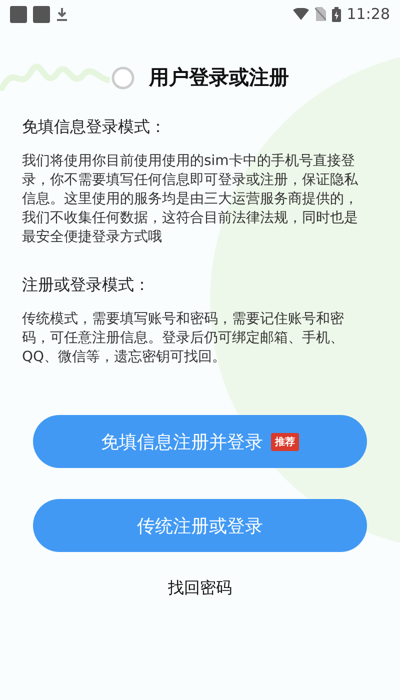 Image resolution: width=400 pixels, height=700 pixels. Describe the element at coordinates (123, 78) in the screenshot. I see `loading-spinner-icon` at that location.